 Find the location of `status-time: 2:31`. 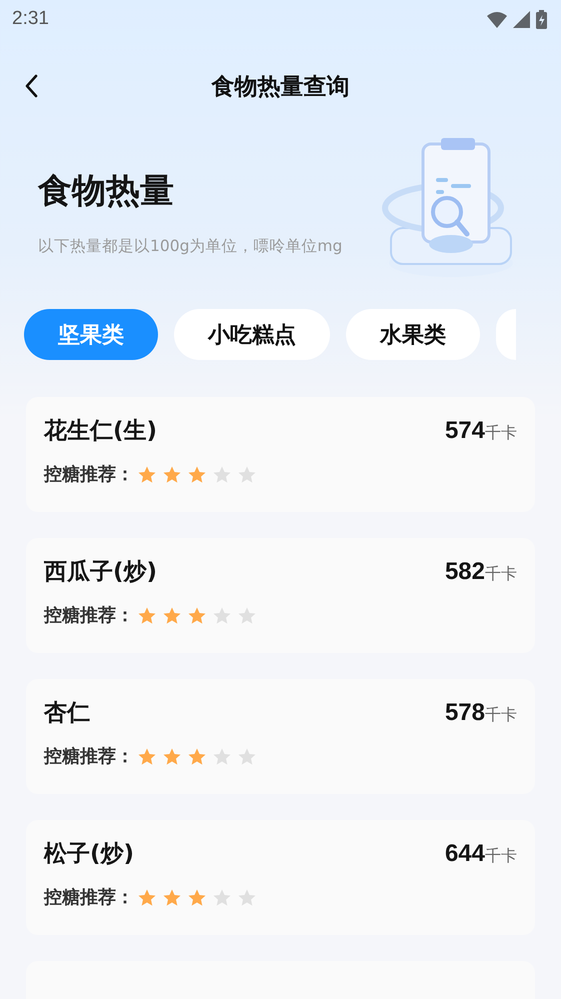

status-time: 2:31 is located at coordinates (30, 19).